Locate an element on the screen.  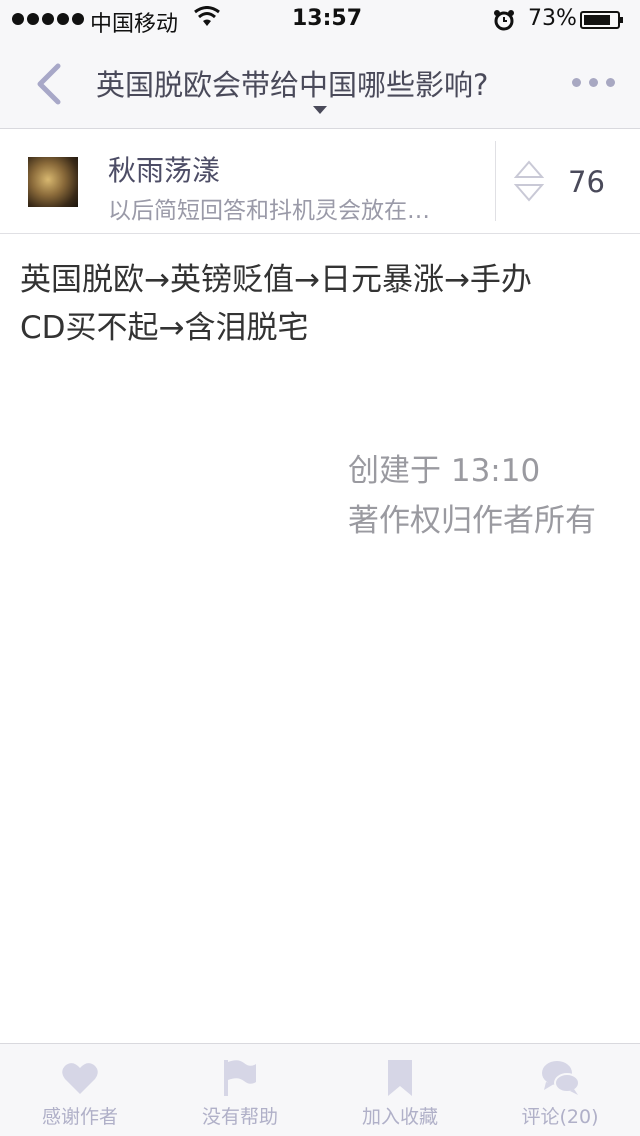
author-info: 秋雨荡漾 以后简短回答和抖机灵会放在… 76 is located at coordinates (320, 181).